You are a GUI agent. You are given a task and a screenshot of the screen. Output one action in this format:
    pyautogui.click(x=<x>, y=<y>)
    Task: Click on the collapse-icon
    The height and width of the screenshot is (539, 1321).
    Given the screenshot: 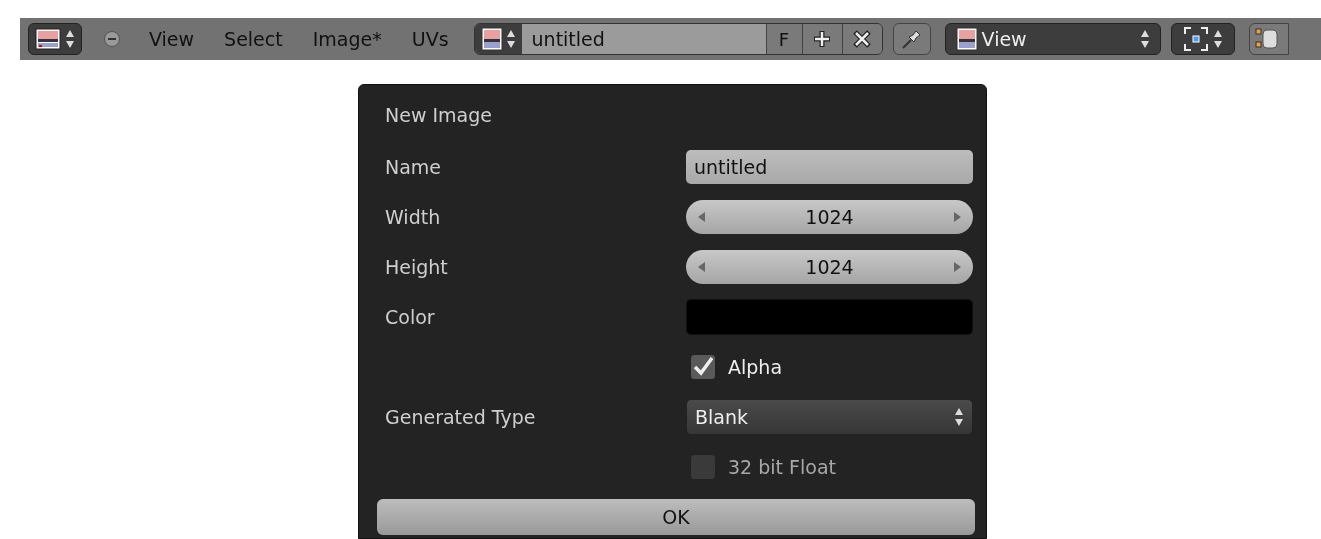 What is the action you would take?
    pyautogui.click(x=112, y=39)
    